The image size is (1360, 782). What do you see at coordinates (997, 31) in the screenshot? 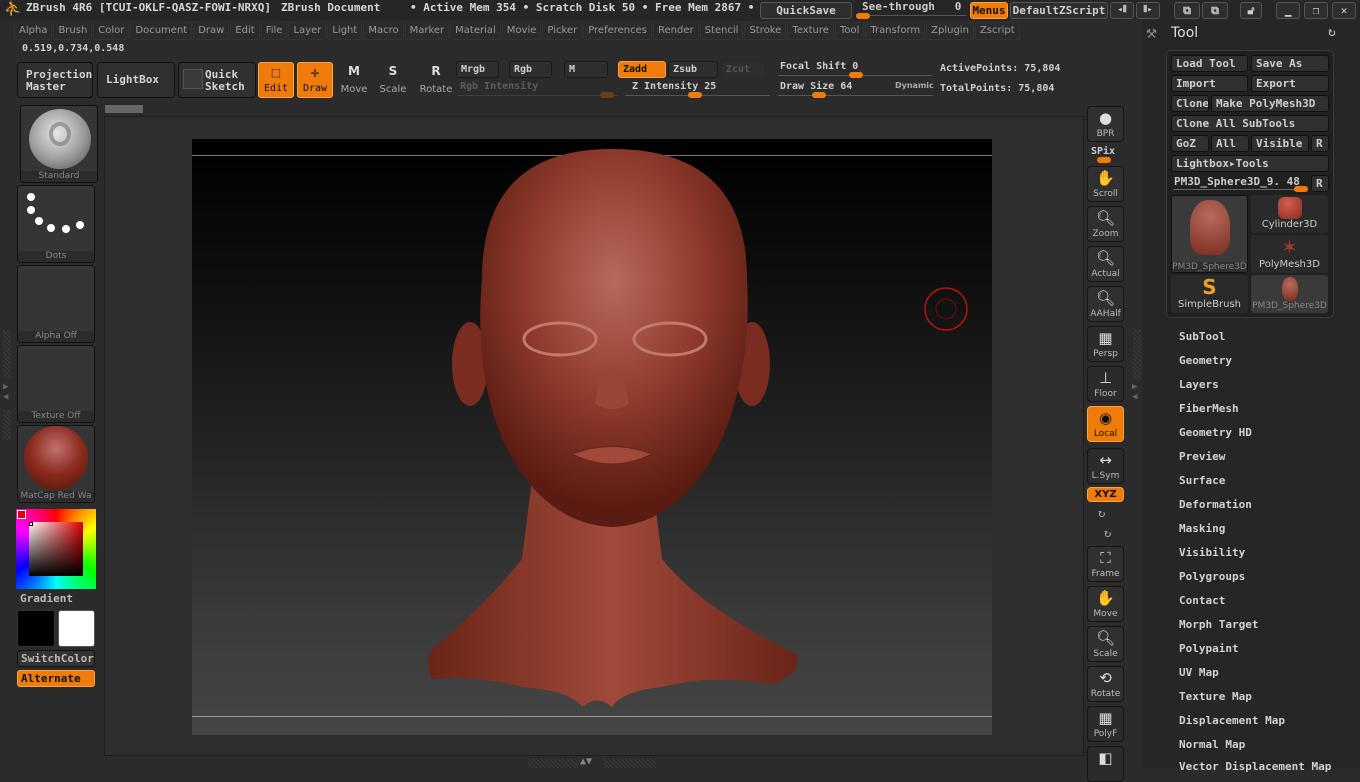
I see `menu-zscript: Zscript` at bounding box center [997, 31].